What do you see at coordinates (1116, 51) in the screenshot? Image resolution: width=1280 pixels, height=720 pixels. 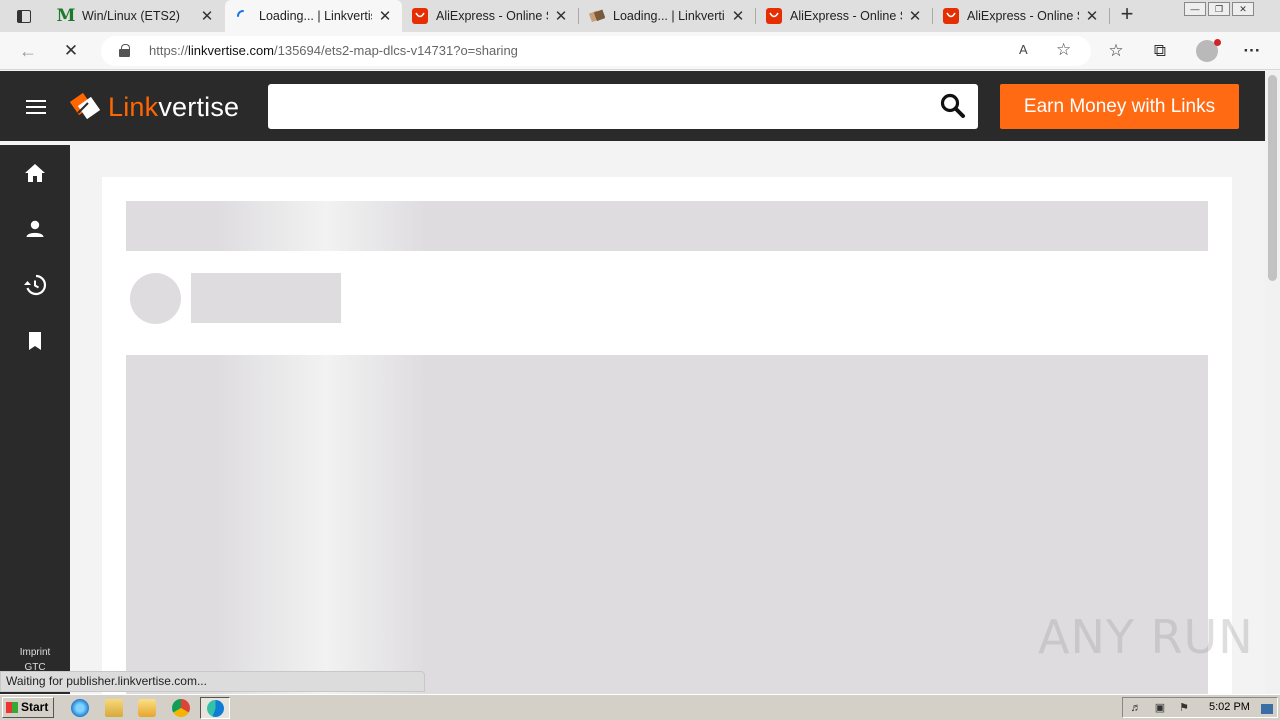 I see `favorites-icon: ☆` at bounding box center [1116, 51].